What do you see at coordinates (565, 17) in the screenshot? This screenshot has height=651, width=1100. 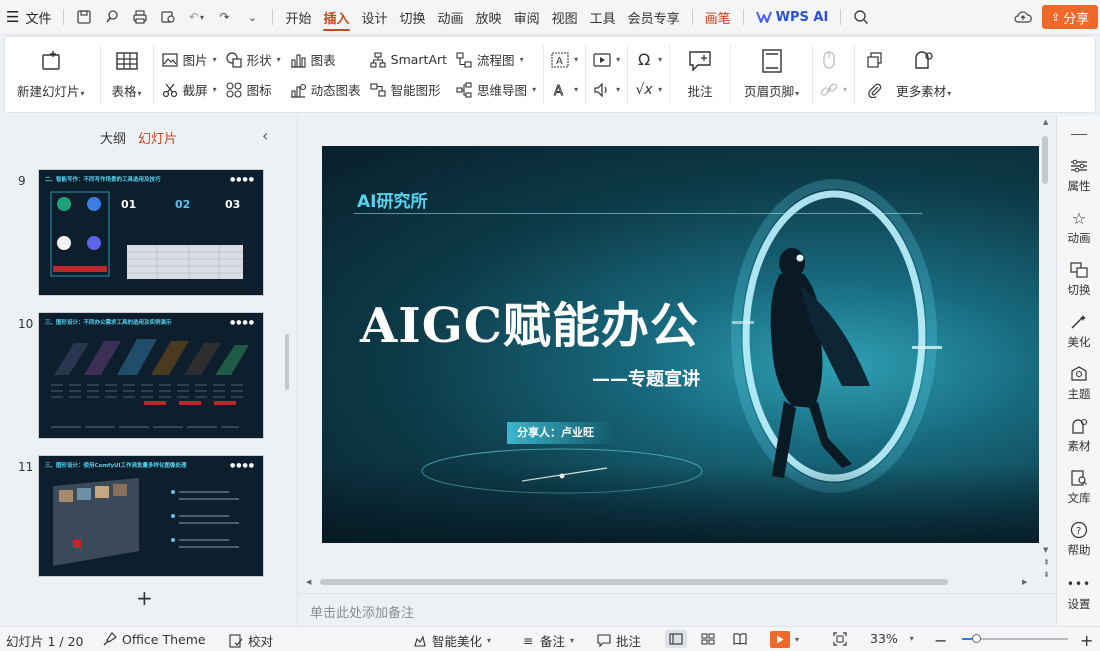 I see `tab-view: 视图` at bounding box center [565, 17].